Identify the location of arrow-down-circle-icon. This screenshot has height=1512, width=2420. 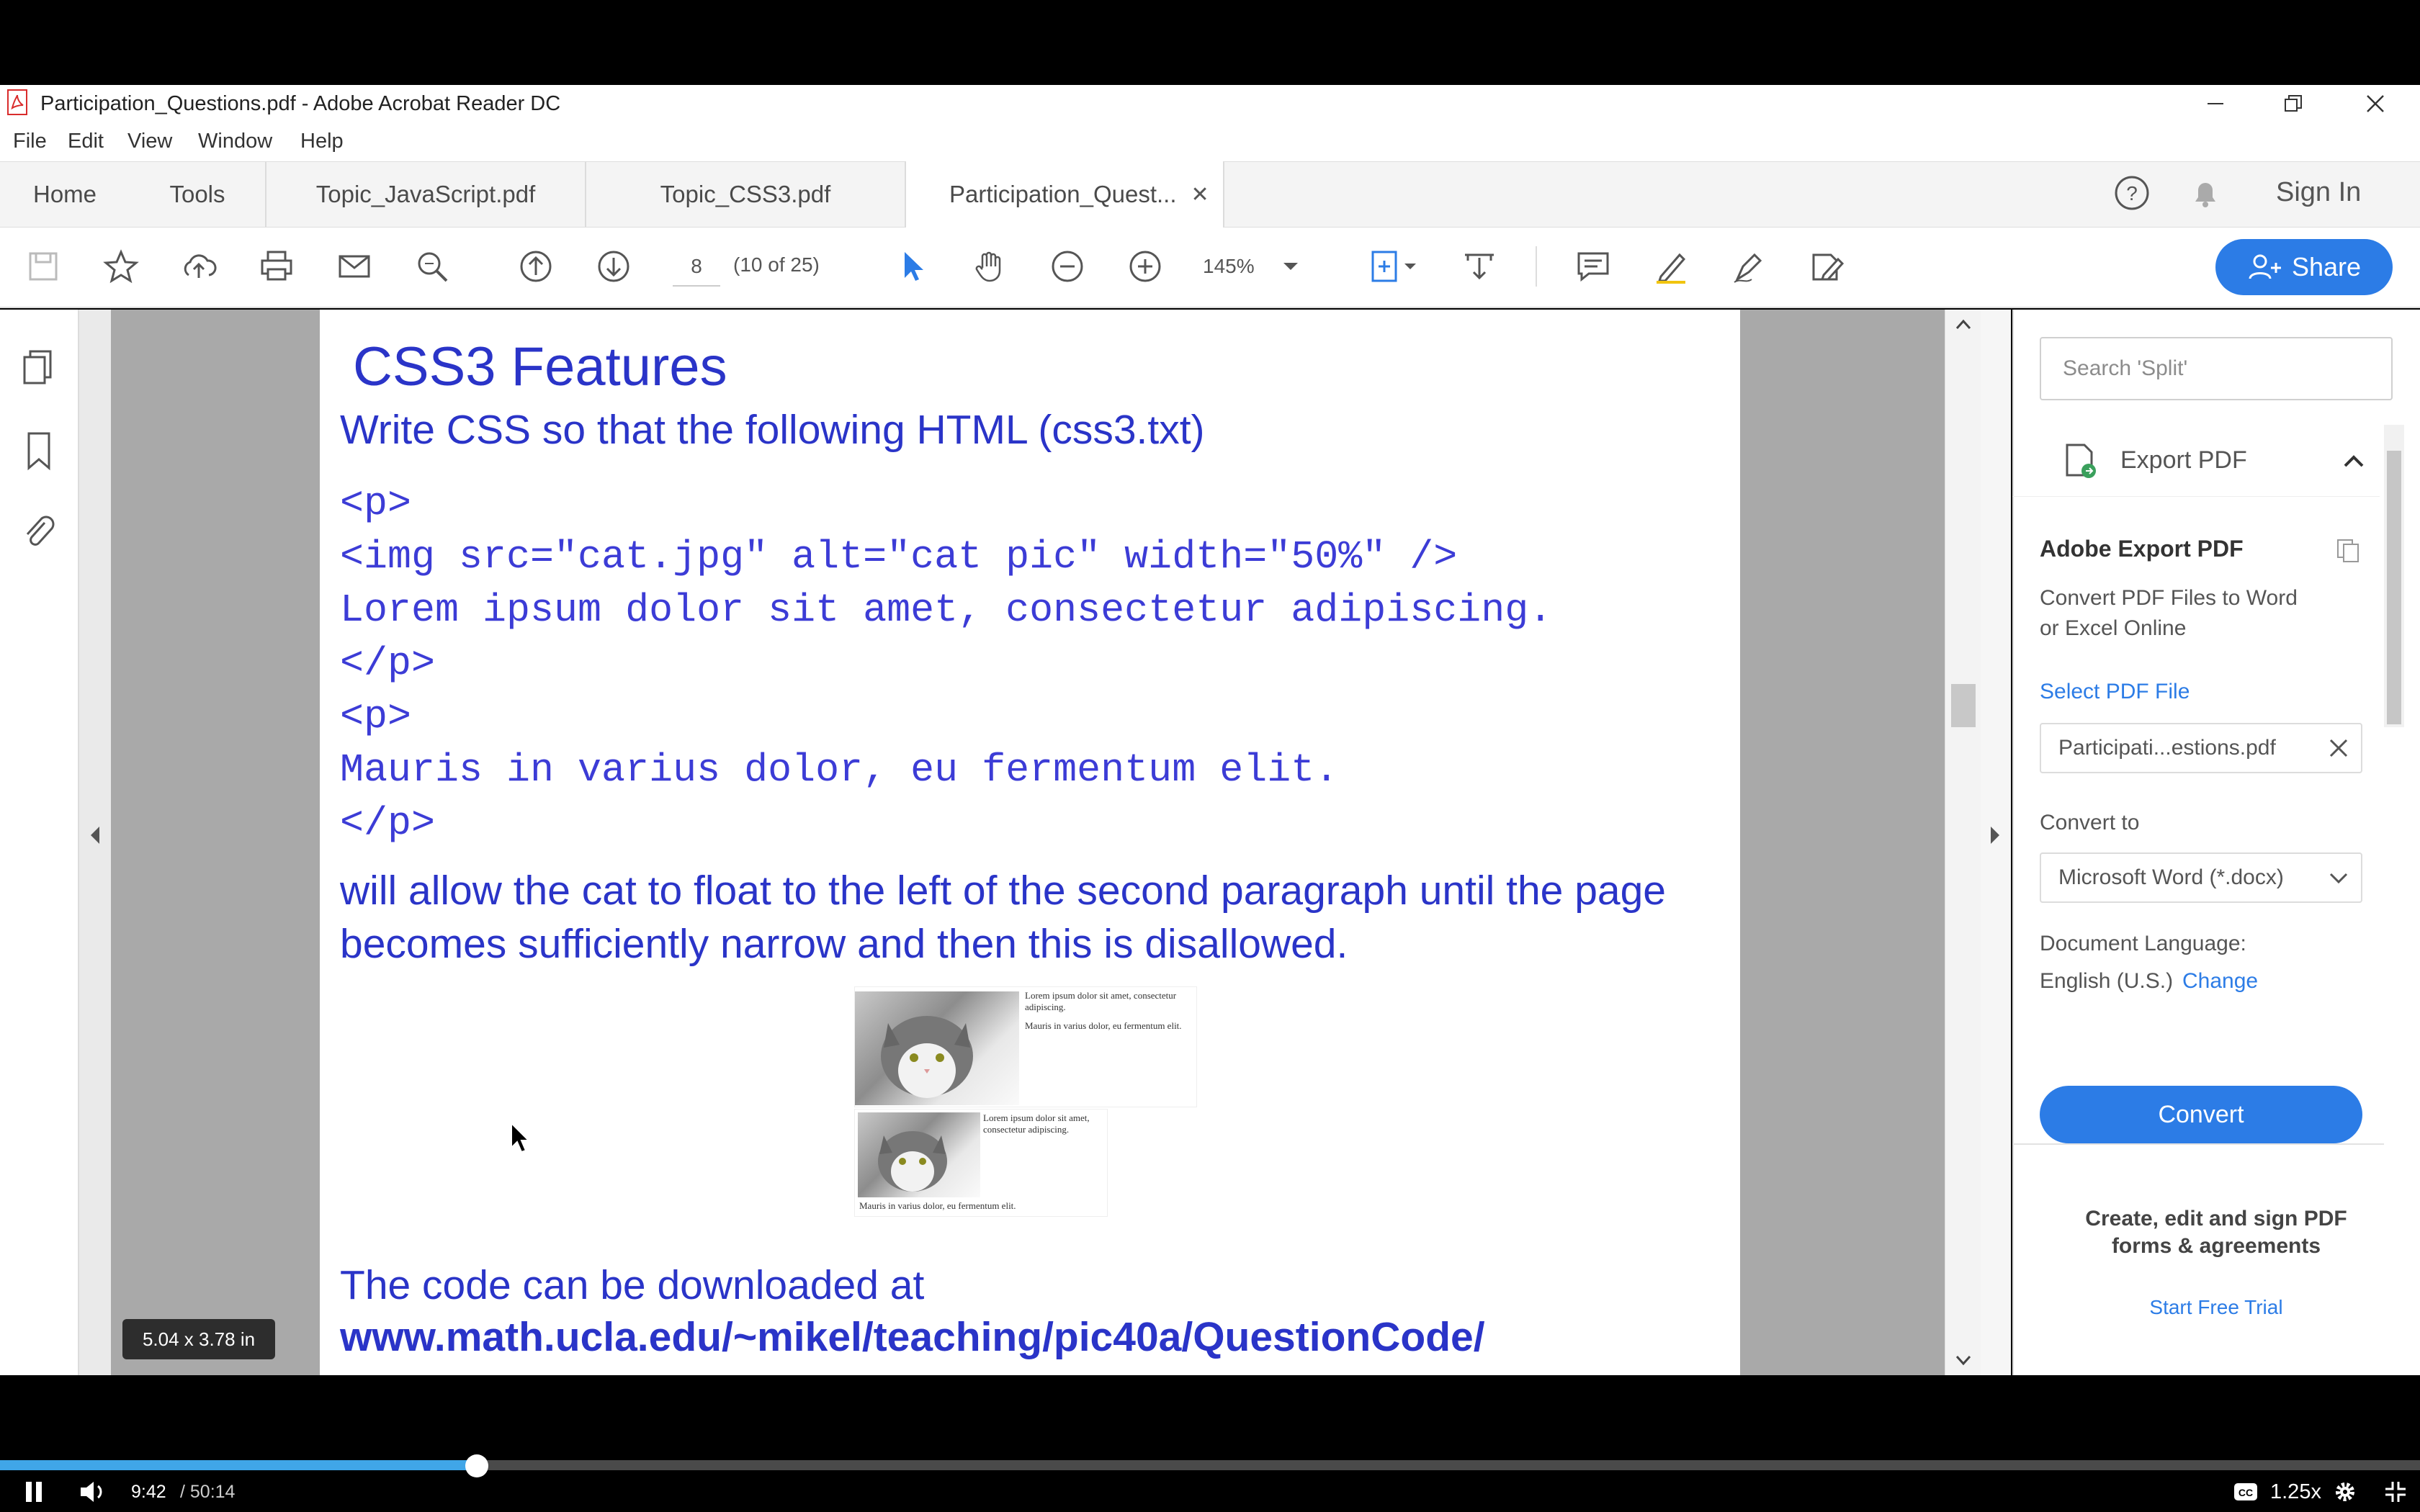
(613, 266).